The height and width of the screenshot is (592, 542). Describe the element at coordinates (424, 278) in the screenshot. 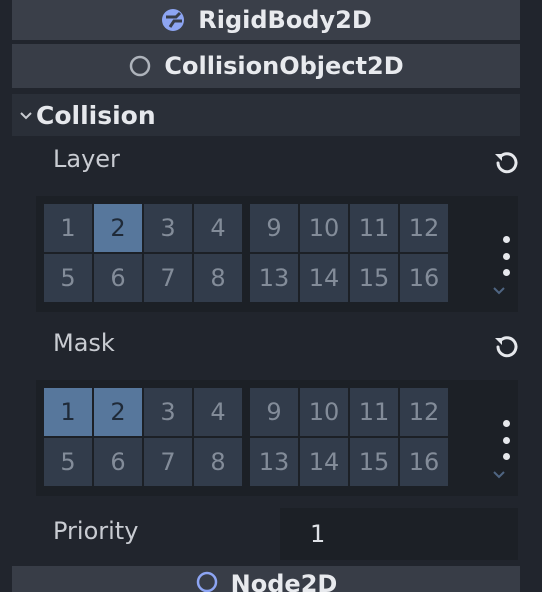

I see `layer-bit-16: 16` at that location.